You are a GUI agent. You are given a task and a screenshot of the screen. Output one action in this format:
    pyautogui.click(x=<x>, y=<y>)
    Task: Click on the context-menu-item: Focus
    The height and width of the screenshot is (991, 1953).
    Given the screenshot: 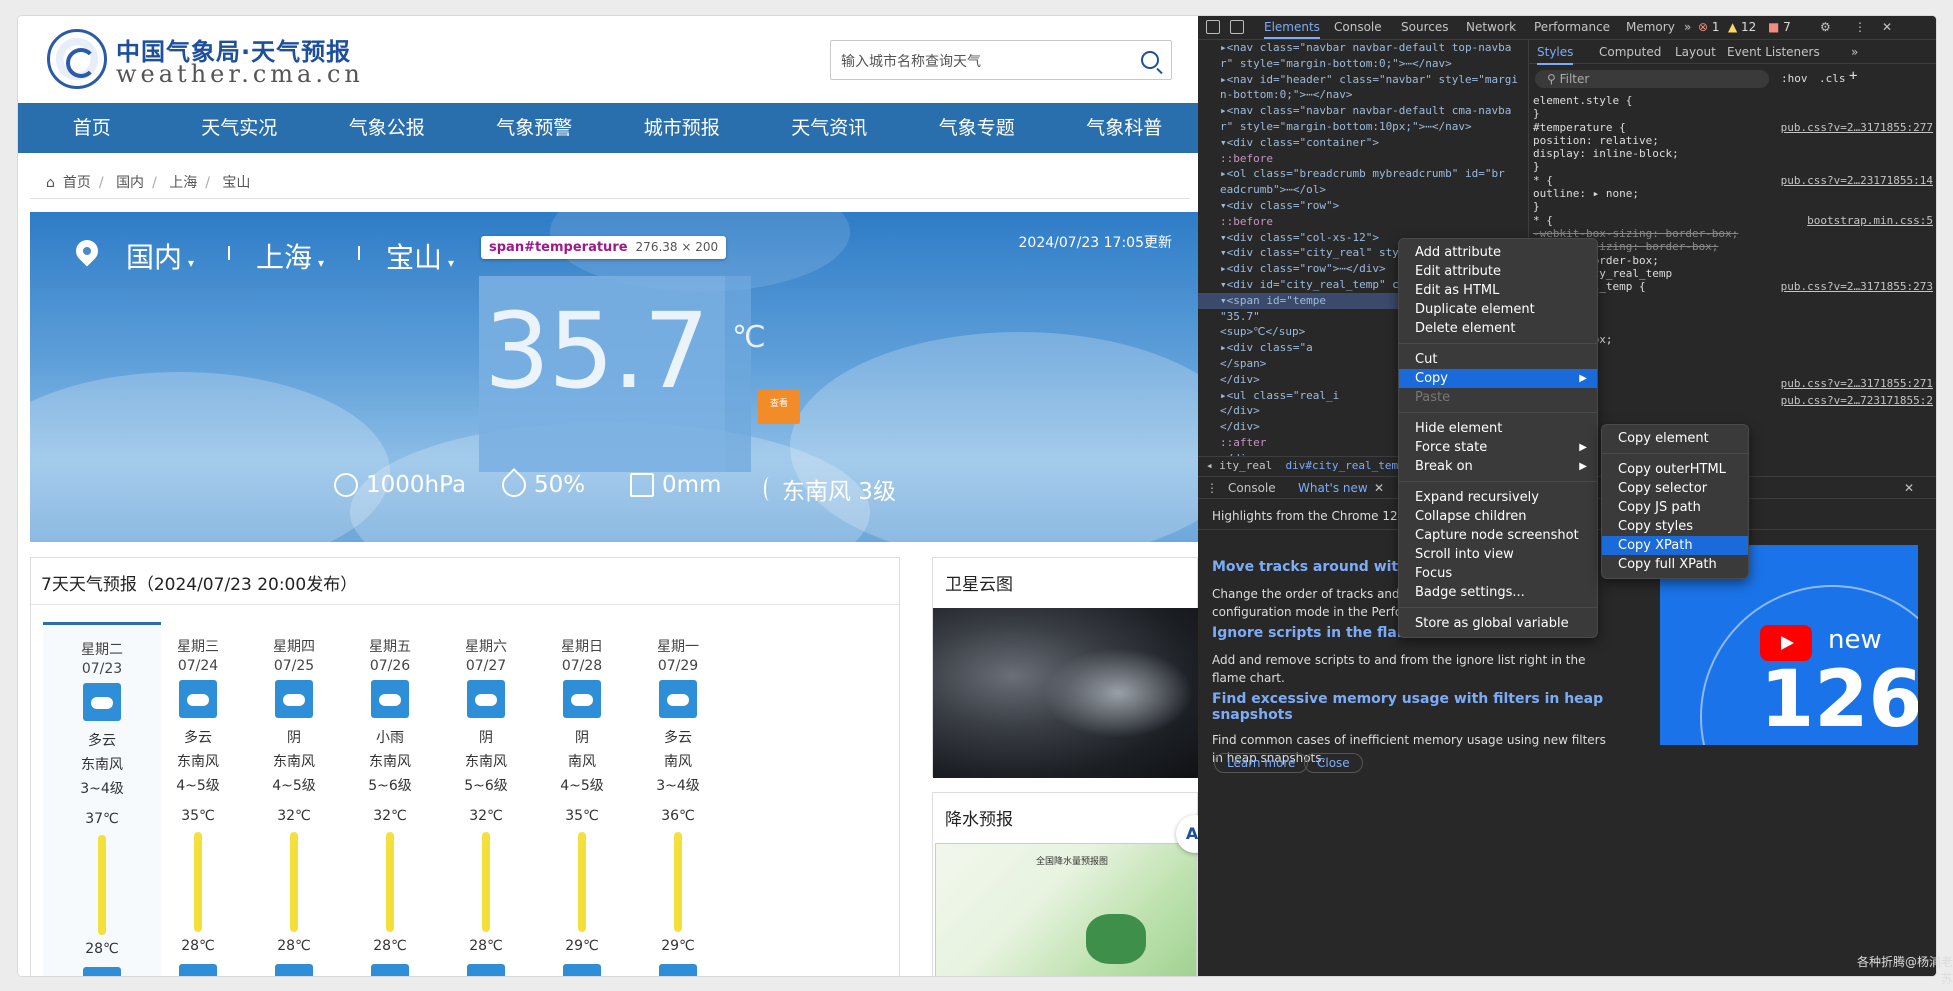 What is the action you would take?
    pyautogui.click(x=1498, y=573)
    